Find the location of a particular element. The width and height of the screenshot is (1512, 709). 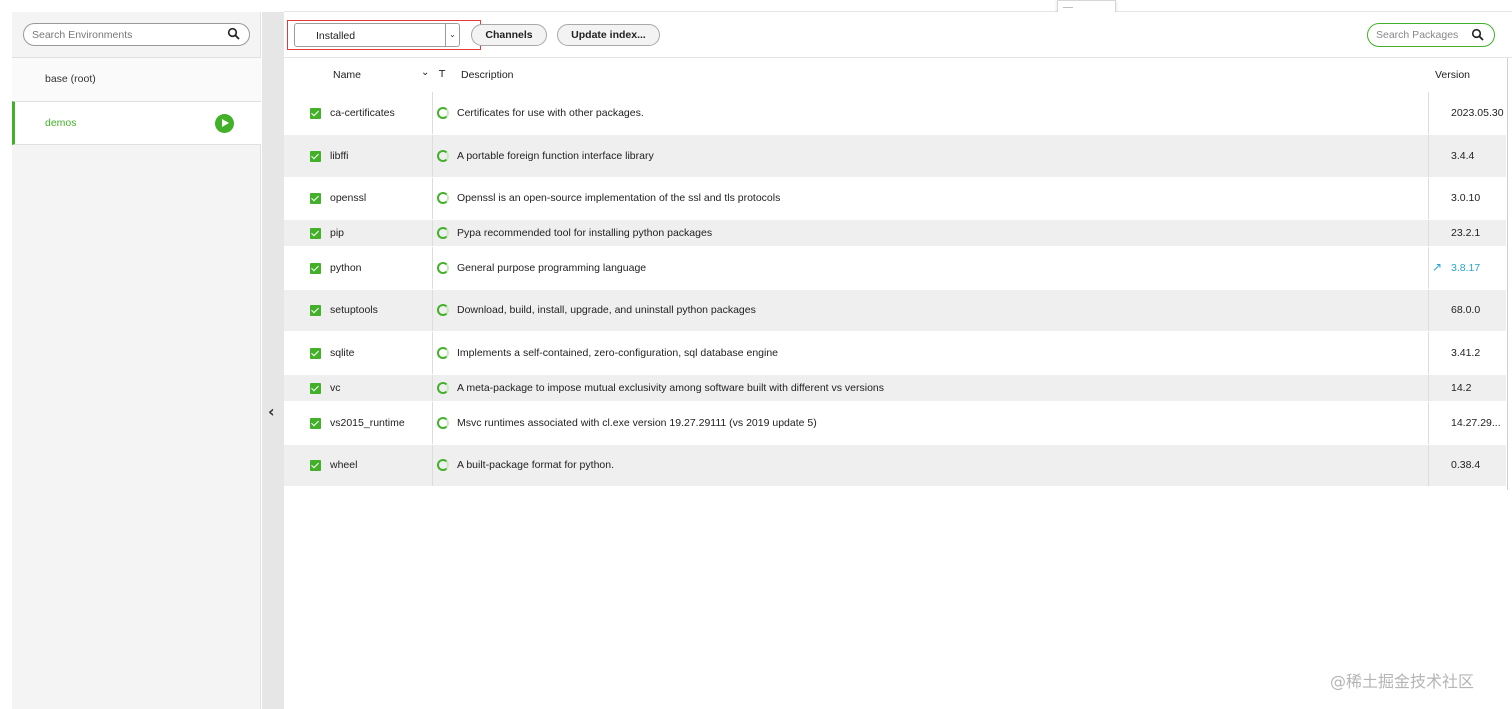

scrollbar-track is located at coordinates (1507, 274).